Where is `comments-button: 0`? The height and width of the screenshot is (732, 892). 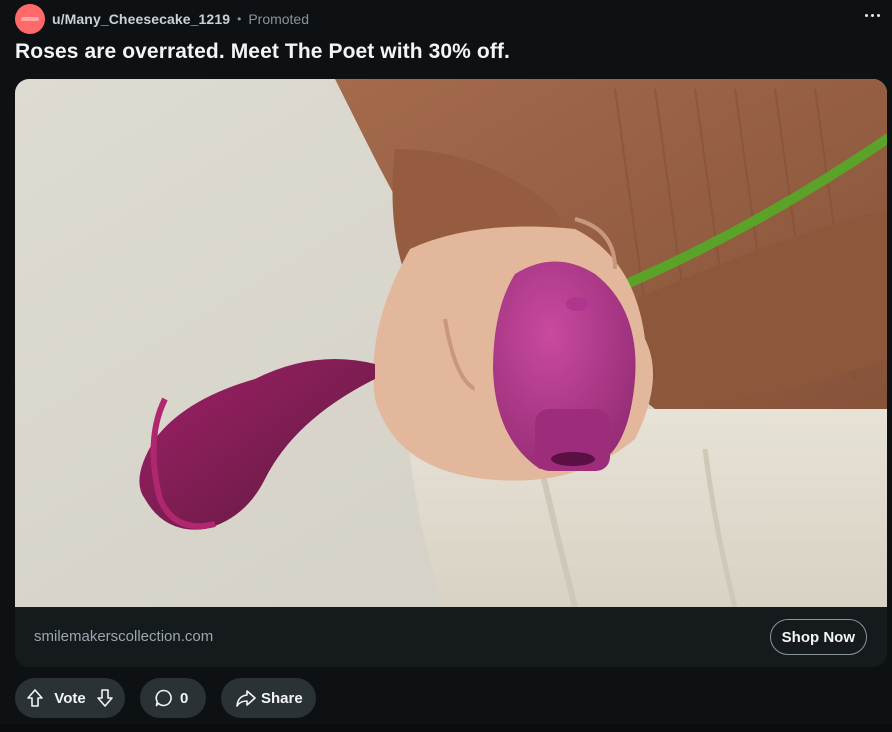 comments-button: 0 is located at coordinates (173, 698).